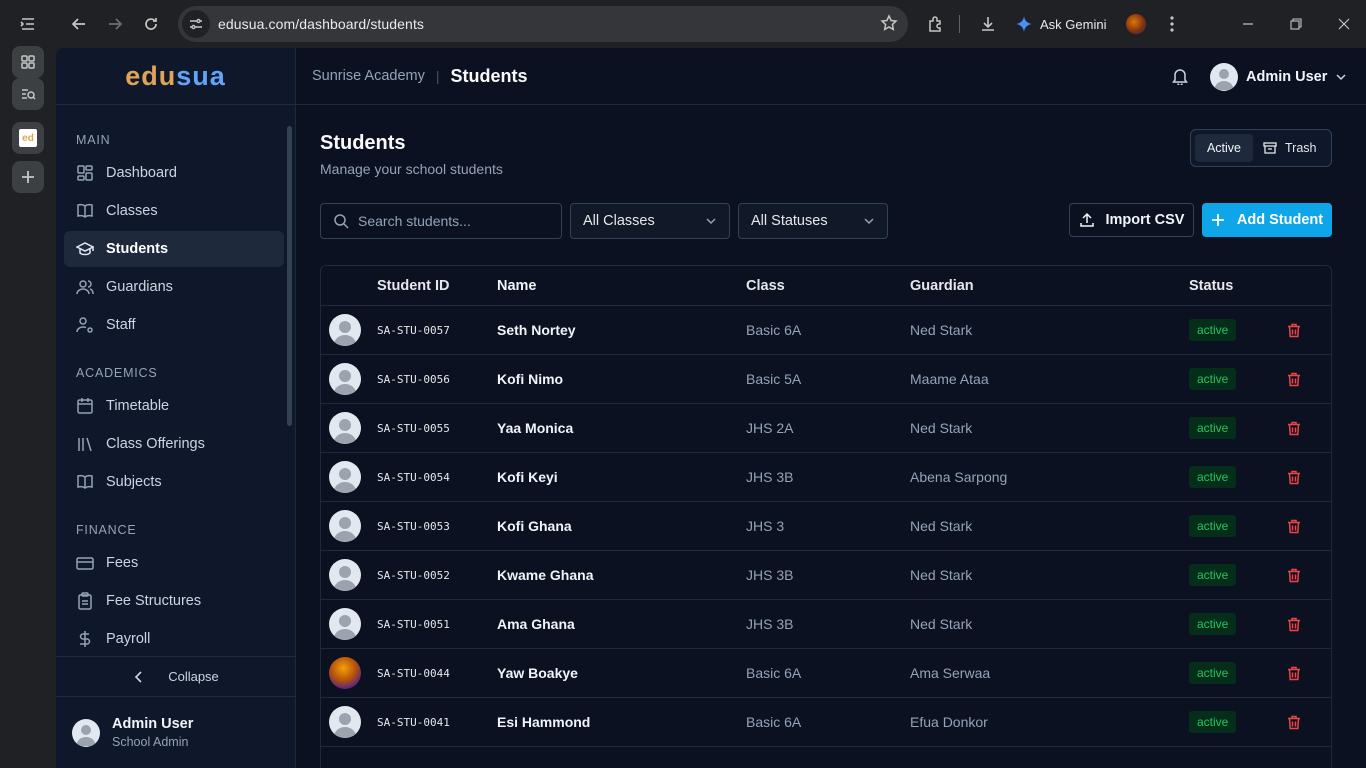  Describe the element at coordinates (621, 330) in the screenshot. I see `student-name-cell: Seth Nortey` at that location.